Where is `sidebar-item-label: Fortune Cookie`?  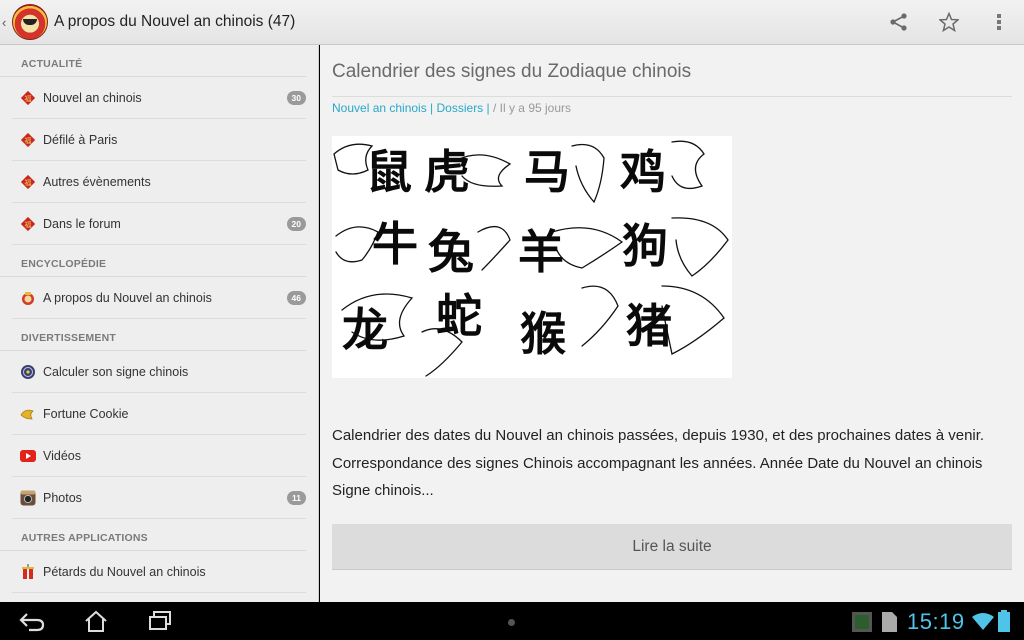
sidebar-item-label: Fortune Cookie is located at coordinates (86, 413).